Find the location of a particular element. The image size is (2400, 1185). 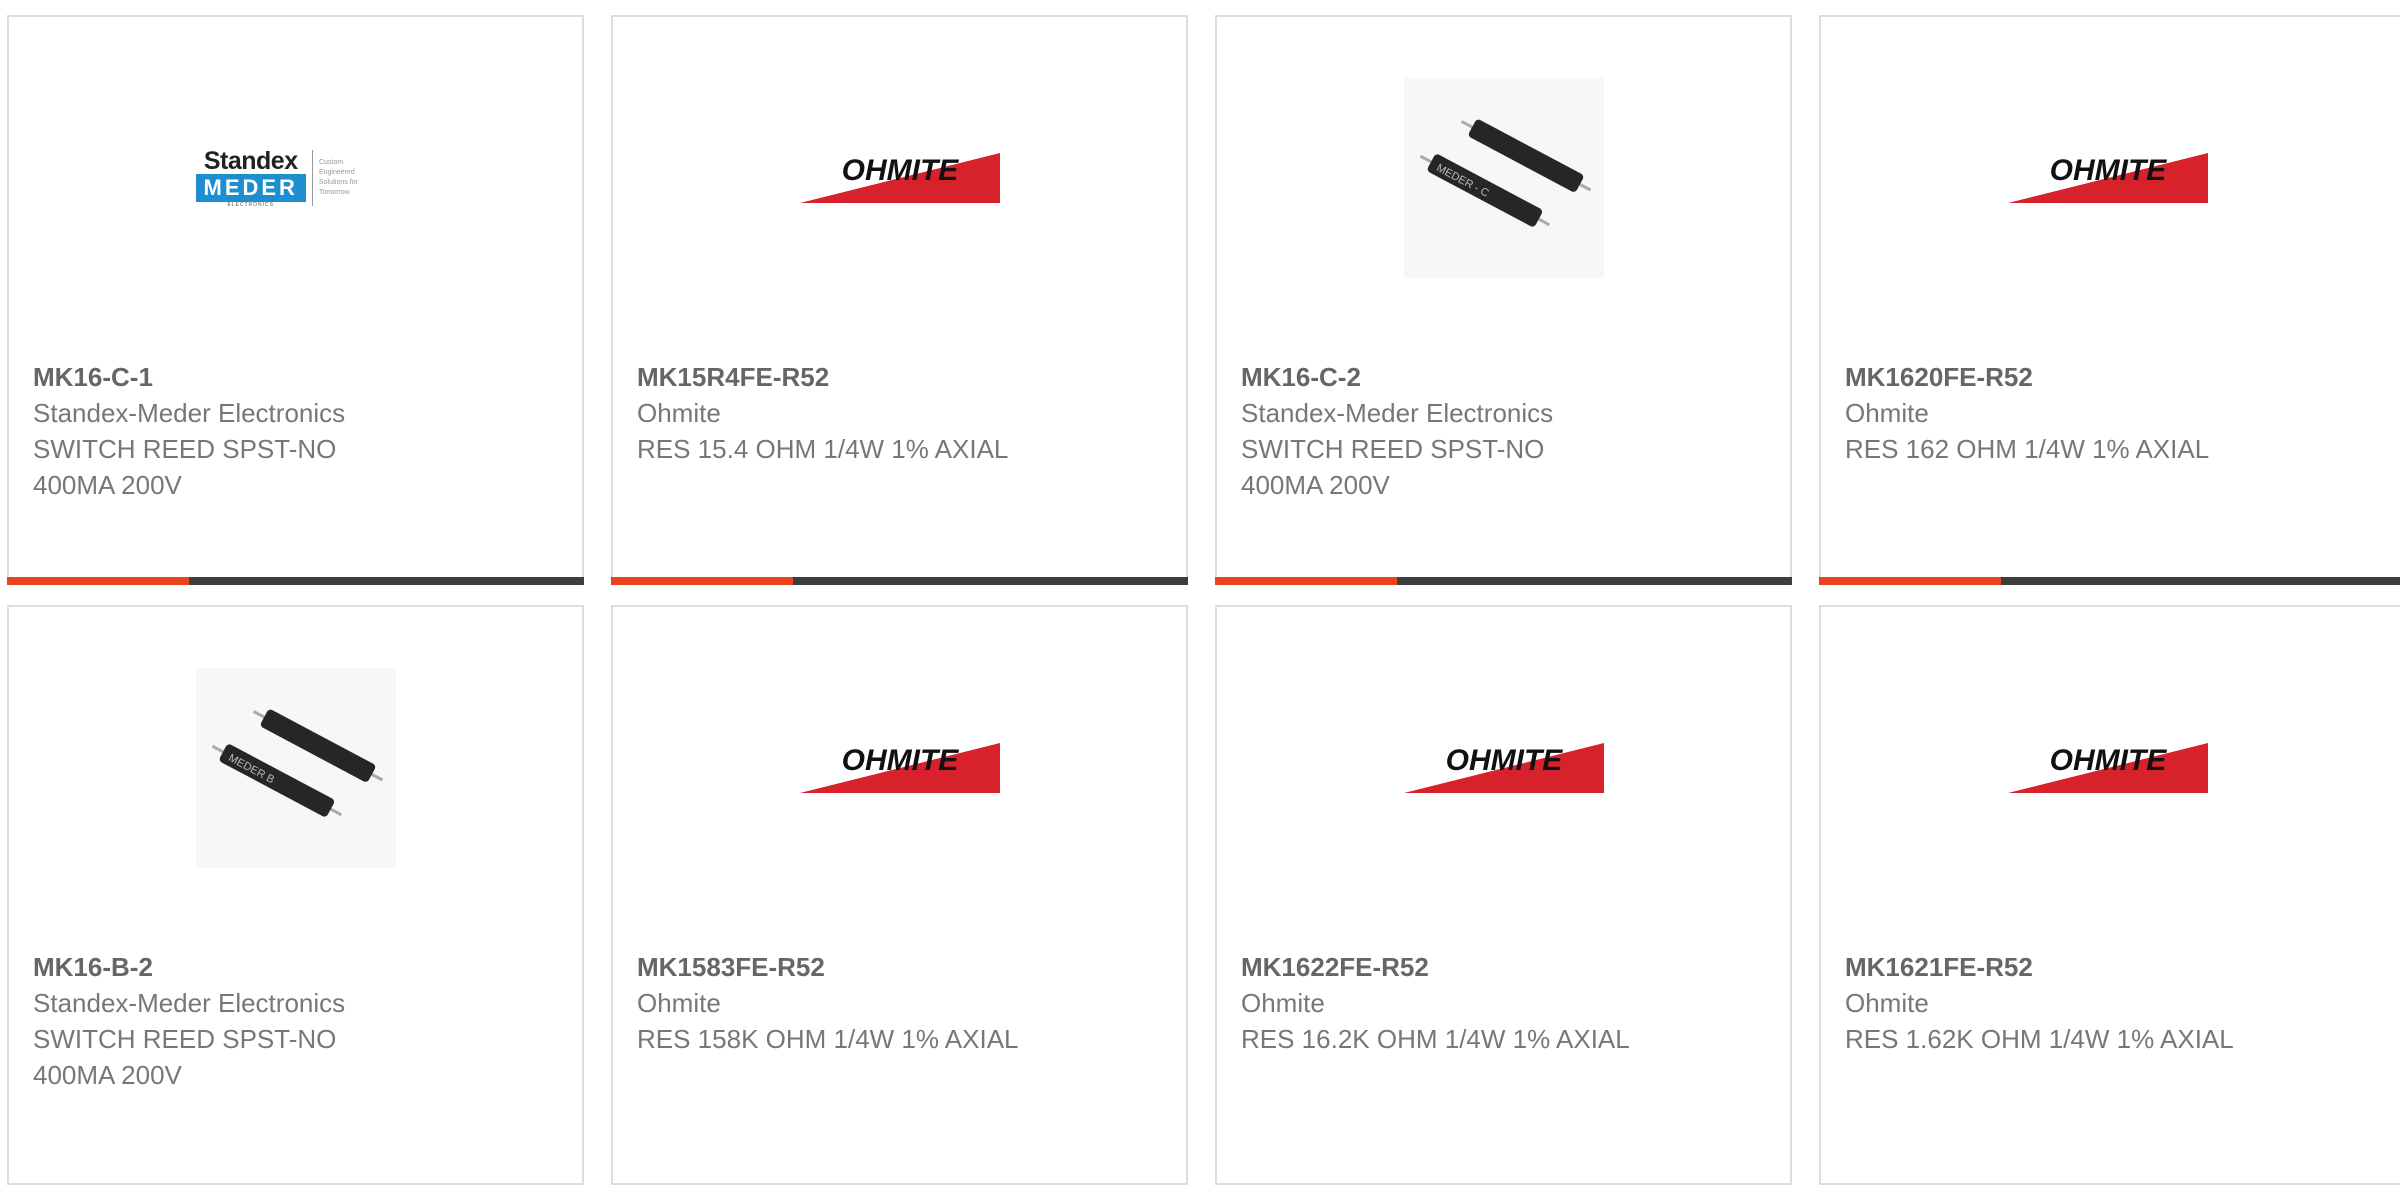

description: RES 158K OHM 1/4W 1% AXIAL is located at coordinates (828, 1039).